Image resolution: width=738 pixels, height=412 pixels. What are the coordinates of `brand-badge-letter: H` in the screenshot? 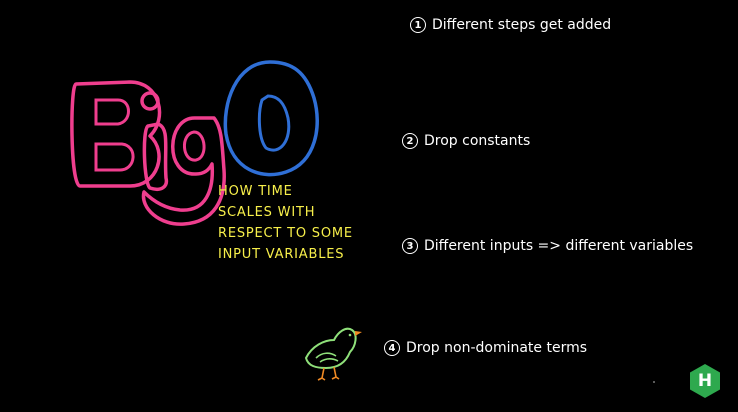 It's located at (705, 381).